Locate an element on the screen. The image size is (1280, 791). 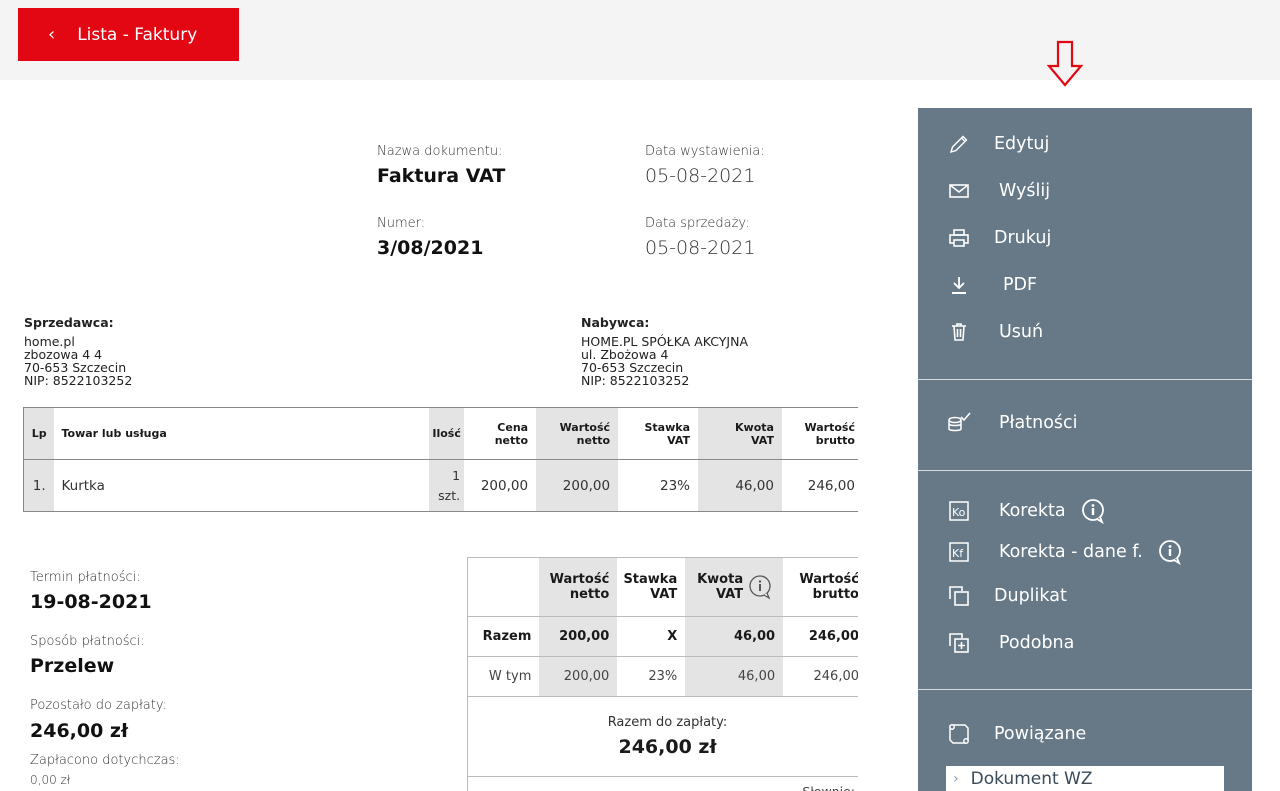
row-gross: 246,00 is located at coordinates (819, 485).